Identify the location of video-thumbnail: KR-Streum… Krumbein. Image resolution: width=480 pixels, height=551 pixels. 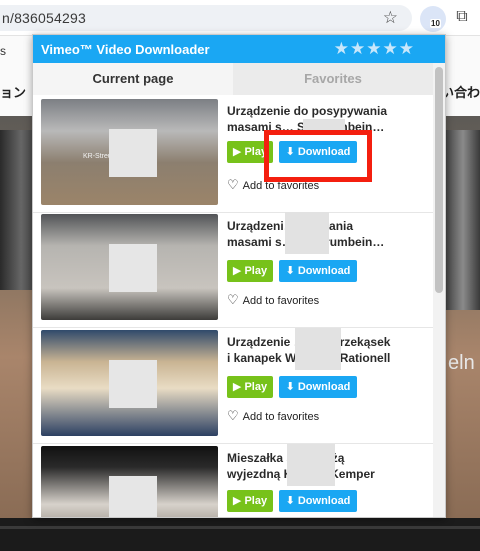
(129, 152).